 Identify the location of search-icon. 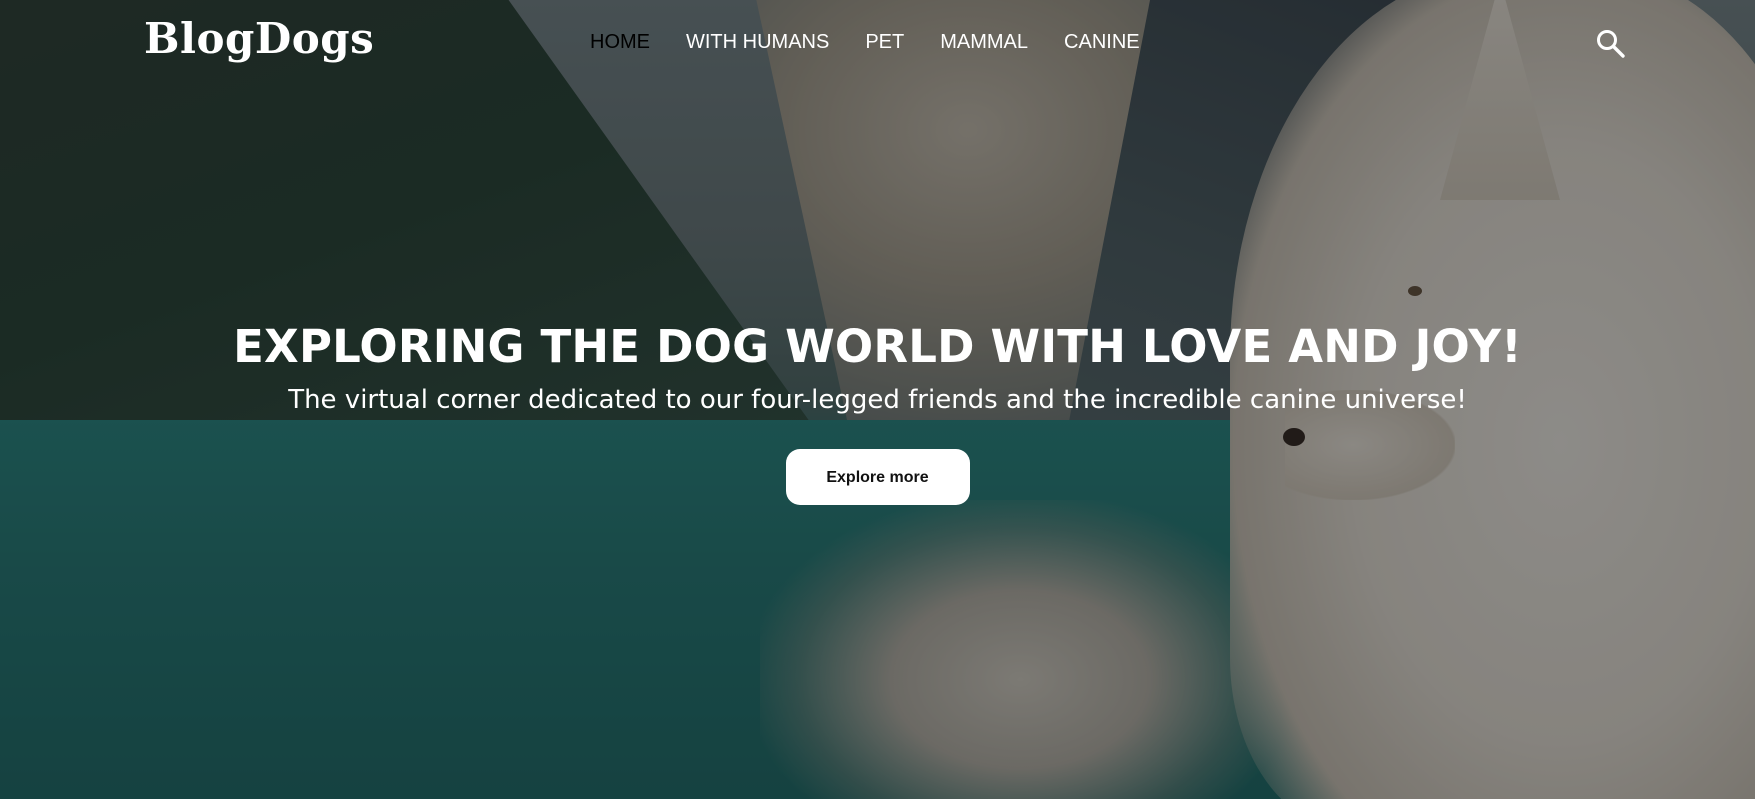
(1611, 44).